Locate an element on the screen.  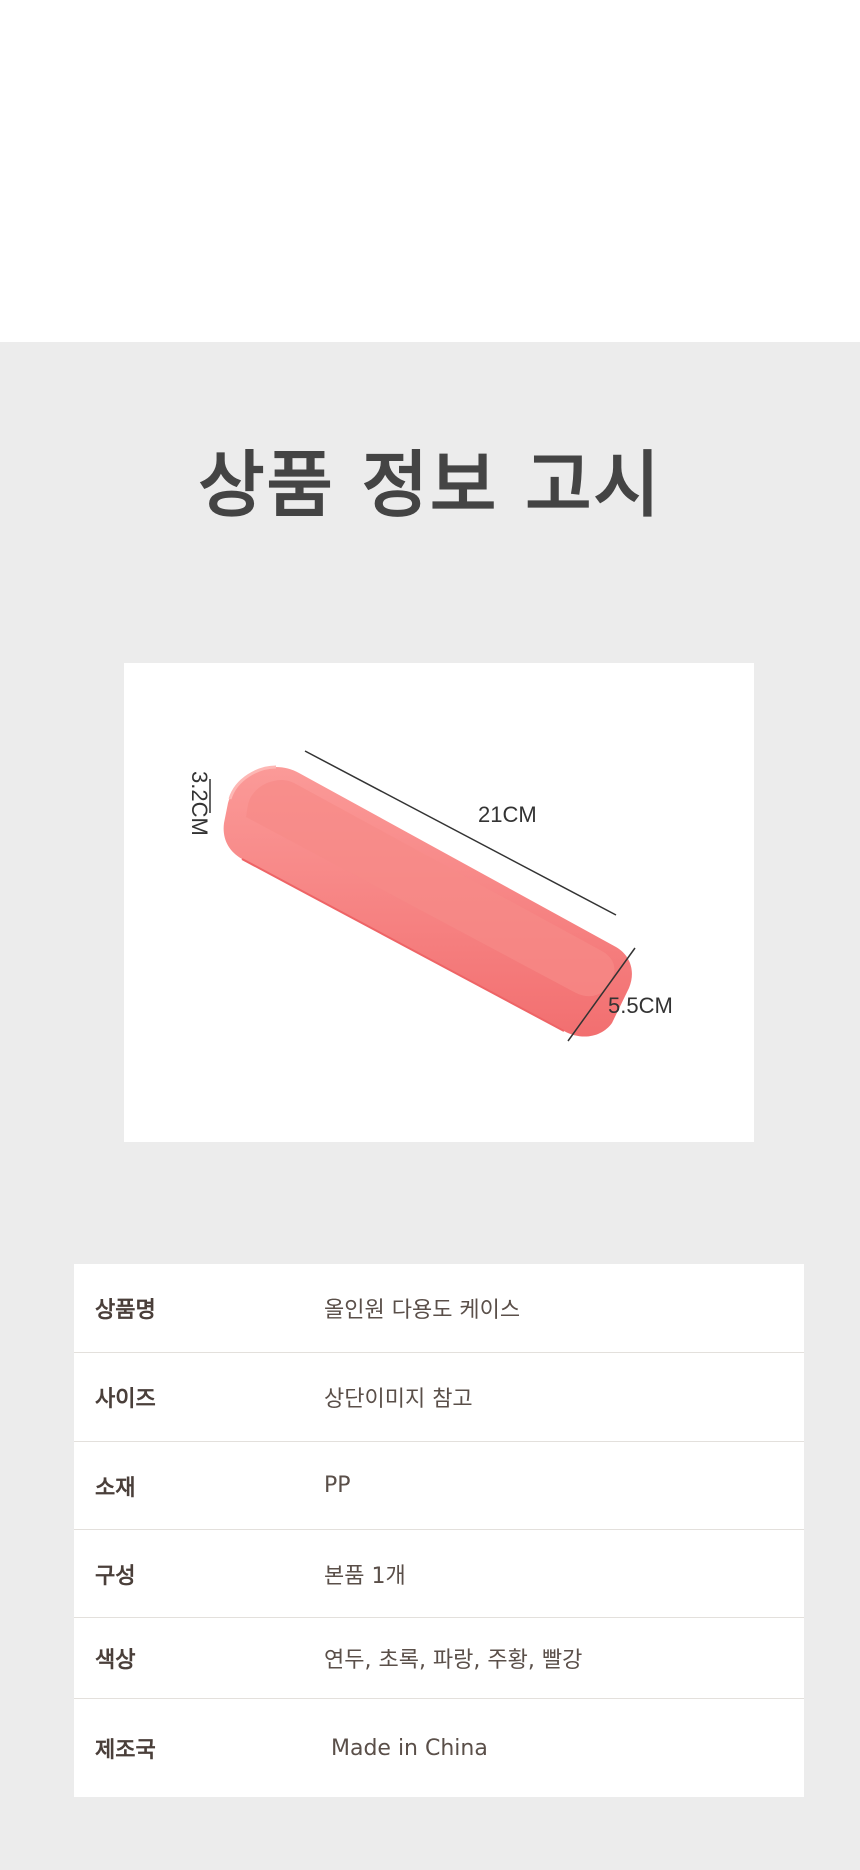
spec-value: 연두, 초록, 파랑, 주황, 빨강 is located at coordinates (453, 1660).